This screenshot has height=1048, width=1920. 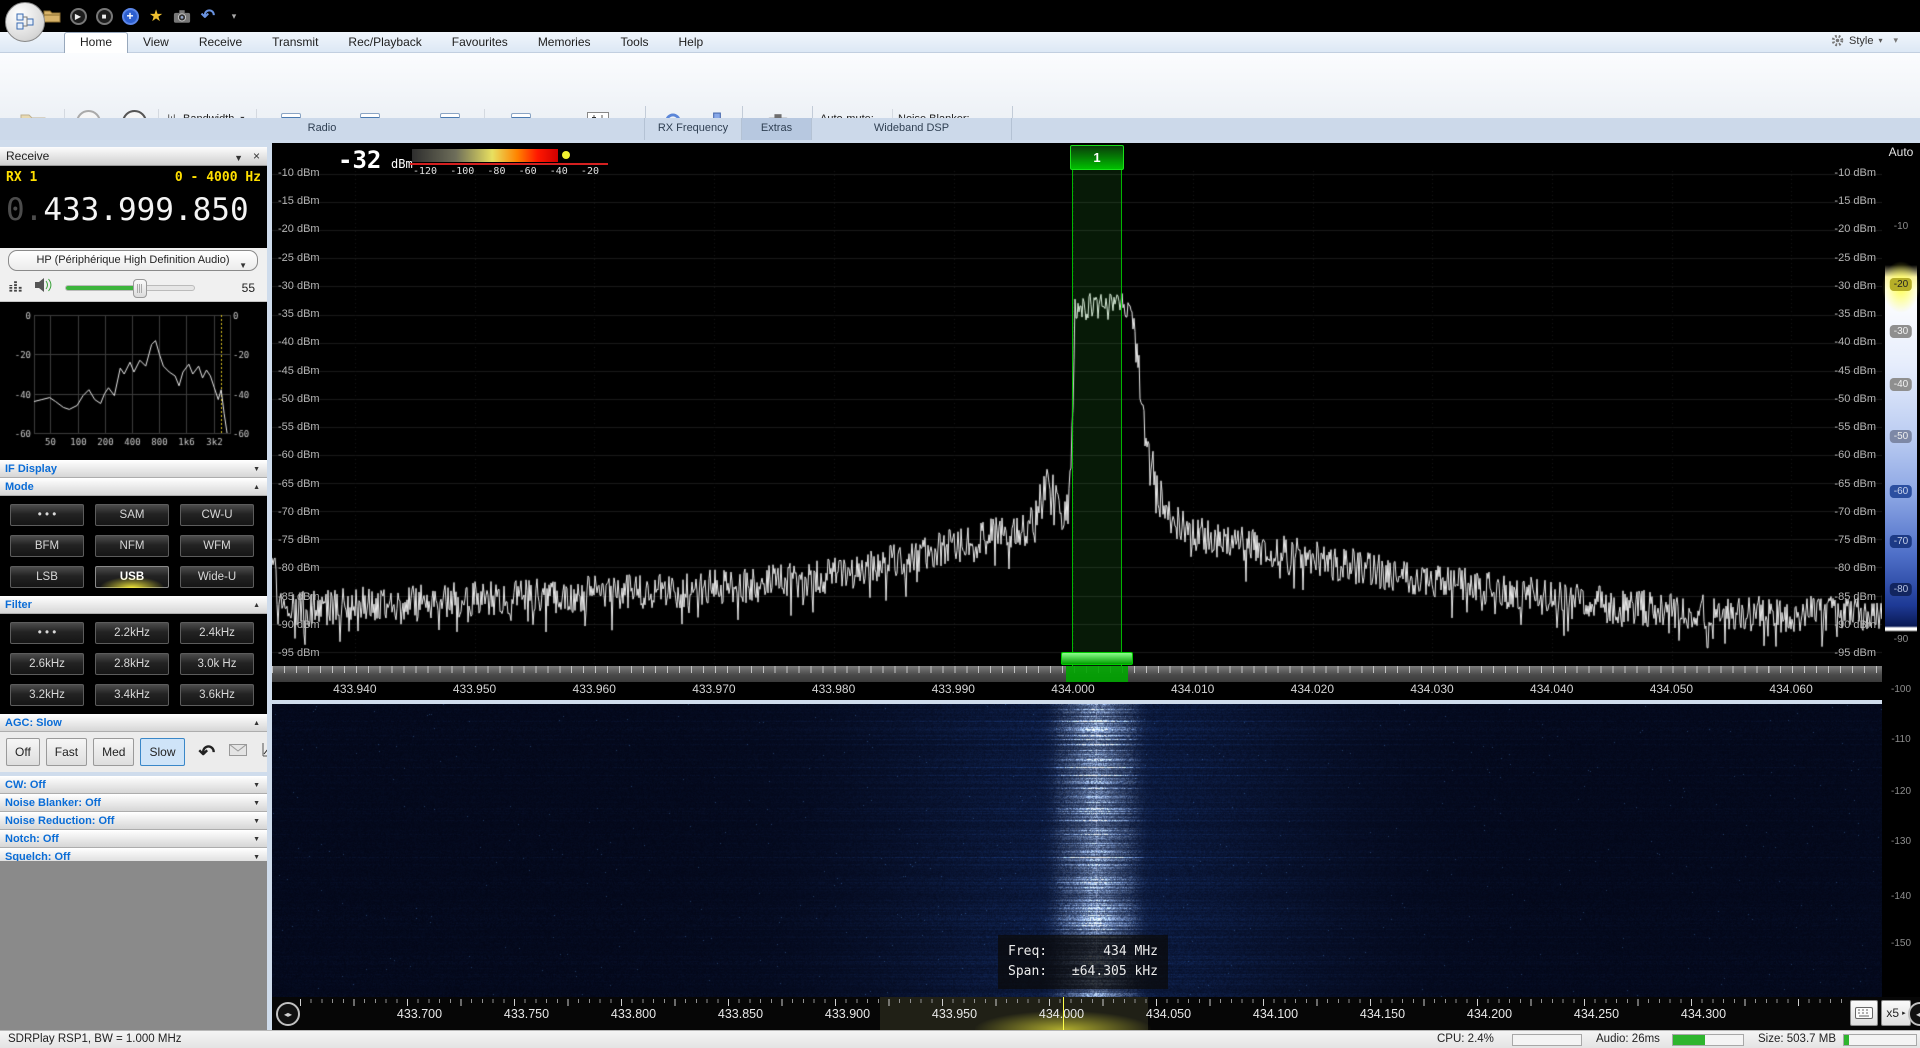 I want to click on tab-tools: Tools, so click(x=635, y=42).